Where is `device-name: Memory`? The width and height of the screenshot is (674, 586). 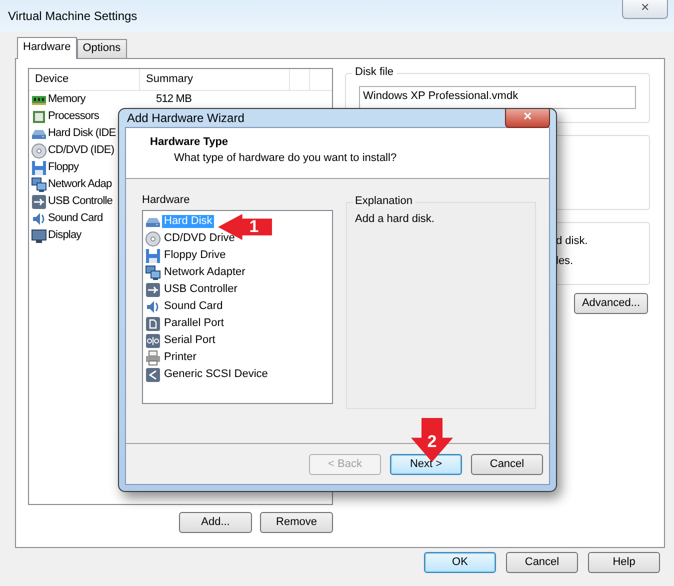 device-name: Memory is located at coordinates (102, 99).